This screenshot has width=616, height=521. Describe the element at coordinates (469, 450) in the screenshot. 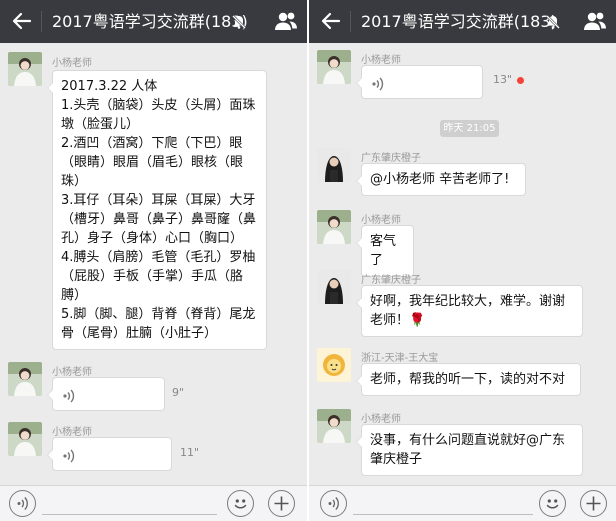

I see `message-bubble: 没事，有什么问题直说就好@广东肇庆橙子` at that location.